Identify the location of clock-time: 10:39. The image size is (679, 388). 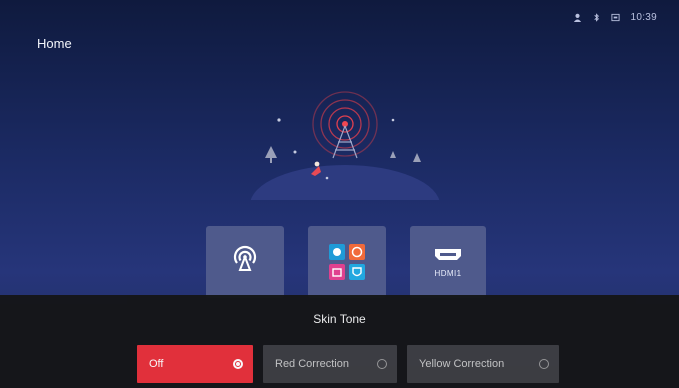
(643, 17).